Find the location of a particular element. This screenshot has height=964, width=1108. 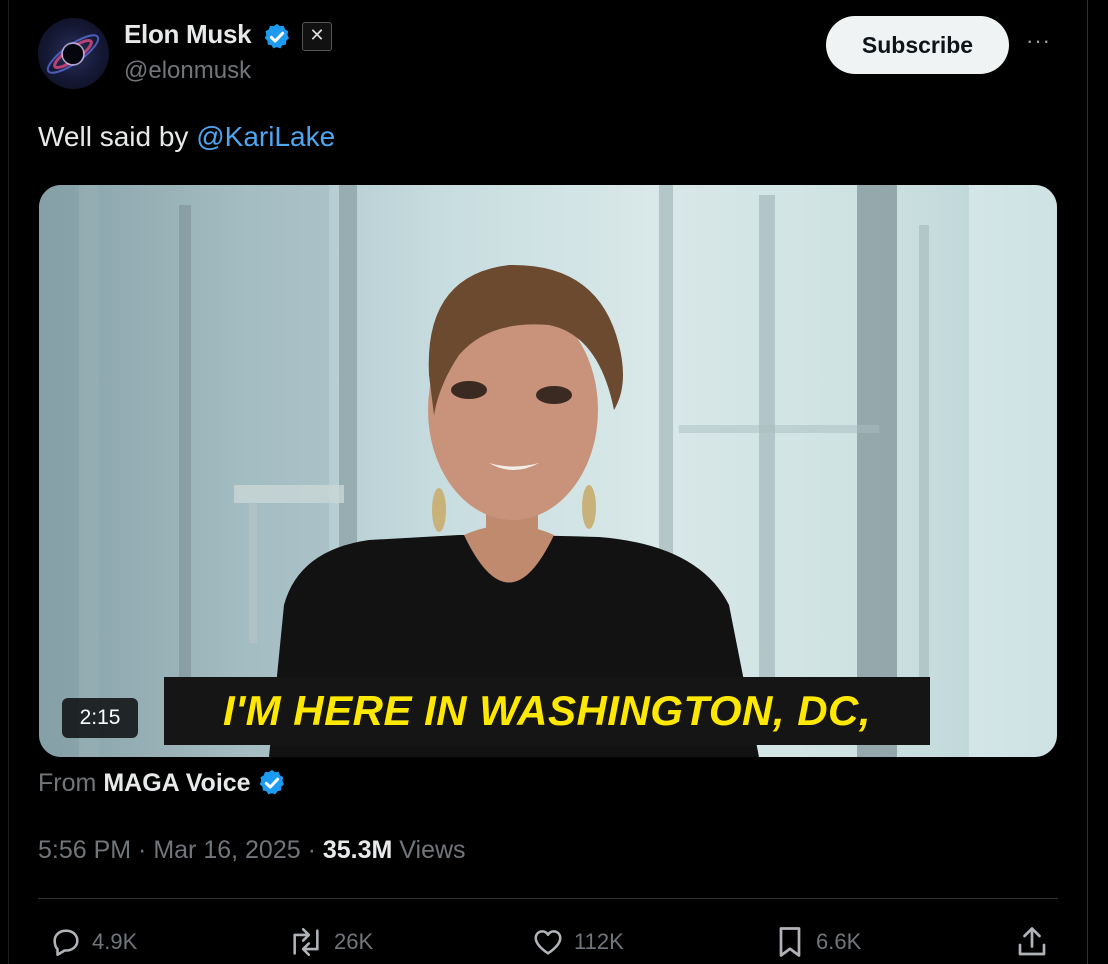

share-button is located at coordinates (1036, 942).